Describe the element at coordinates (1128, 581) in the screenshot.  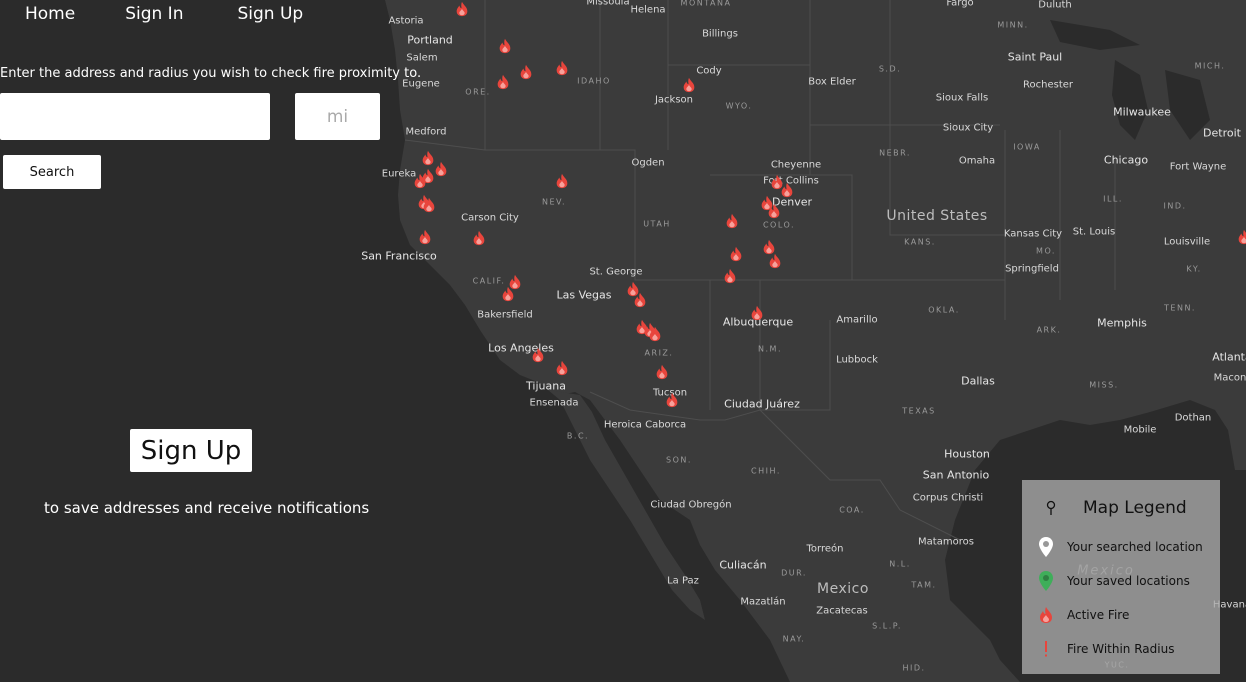
I see `legend-item-label: Your saved locations` at that location.